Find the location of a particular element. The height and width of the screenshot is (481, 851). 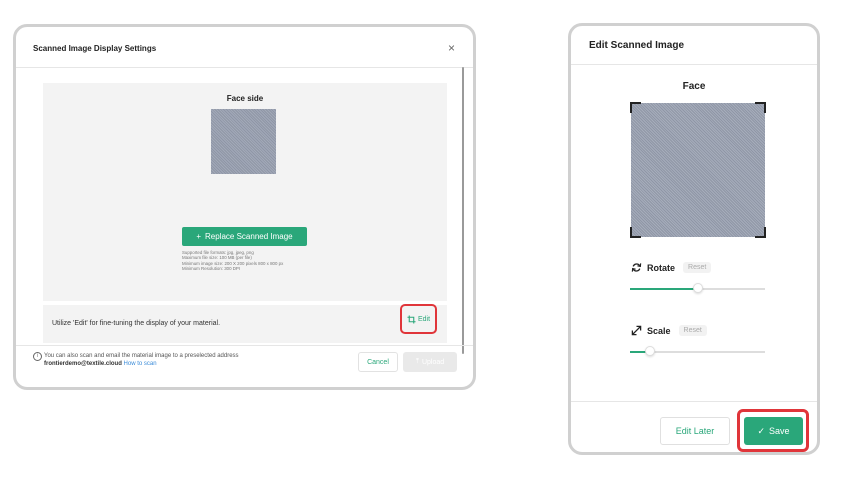

close-icon: × is located at coordinates (451, 48).